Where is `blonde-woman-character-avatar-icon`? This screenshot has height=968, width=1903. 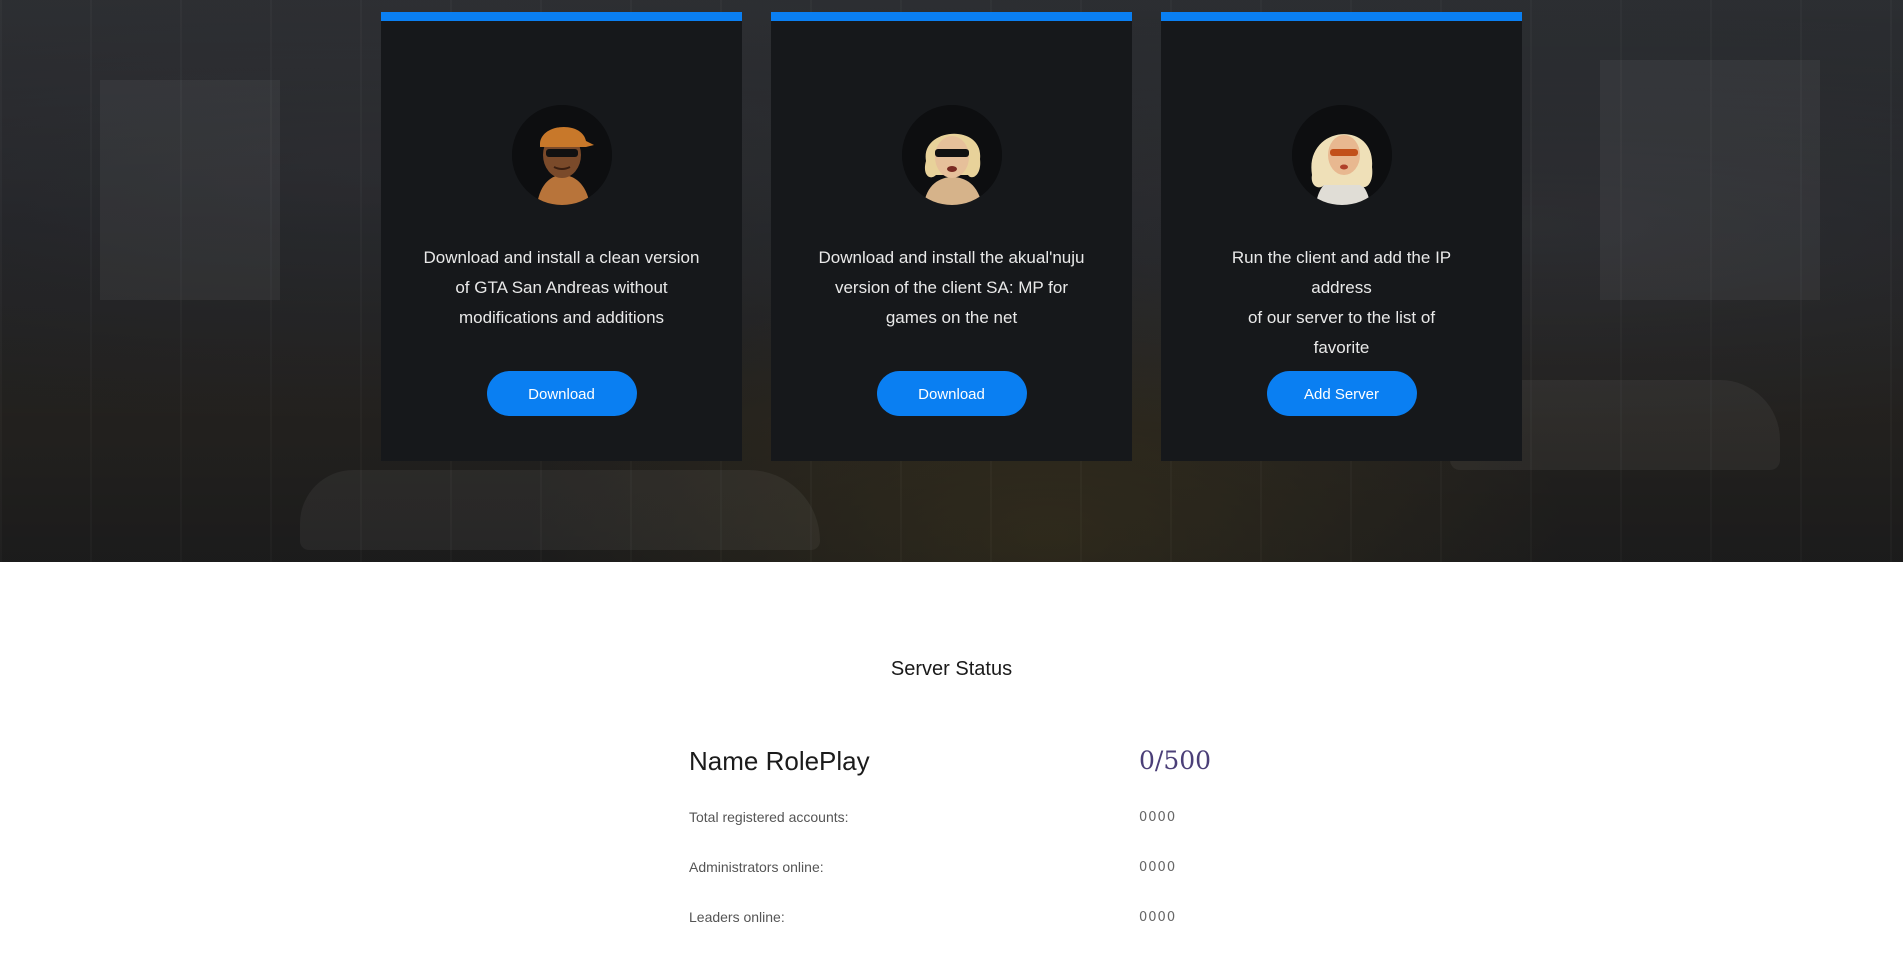 blonde-woman-character-avatar-icon is located at coordinates (1341, 155).